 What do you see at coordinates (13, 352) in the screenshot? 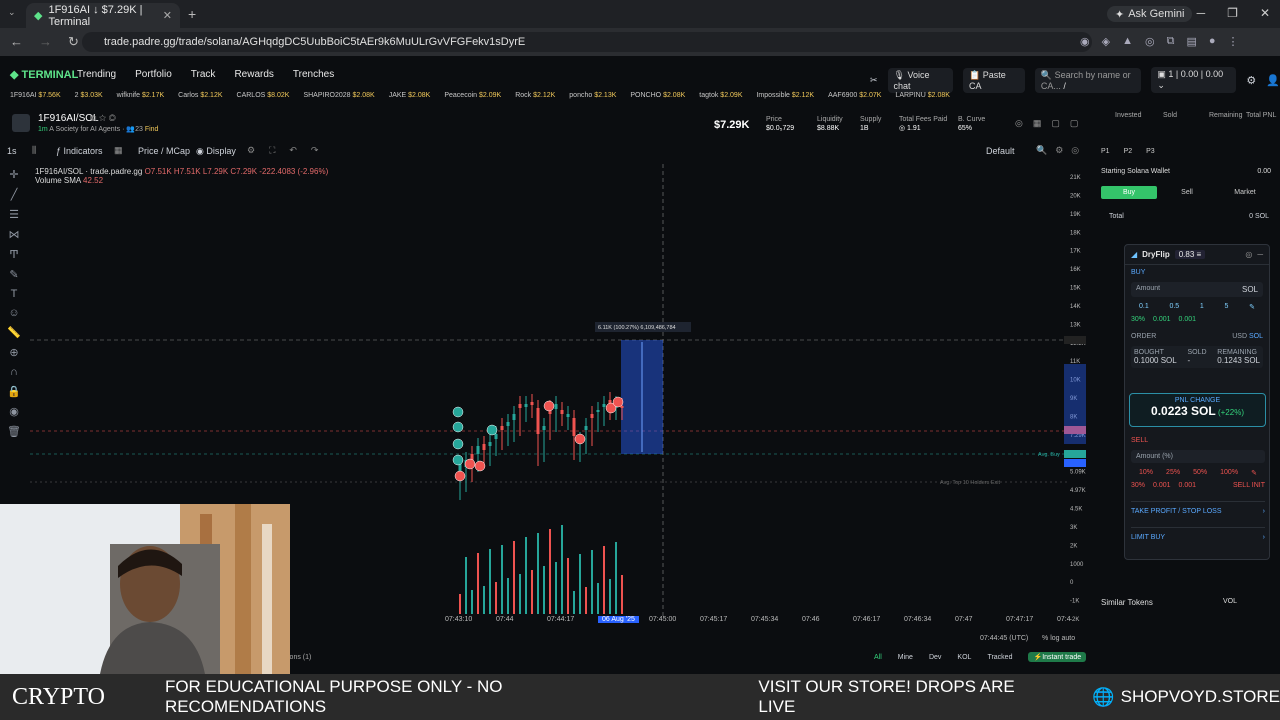
I see `zoom-icon: ⊕` at bounding box center [13, 352].